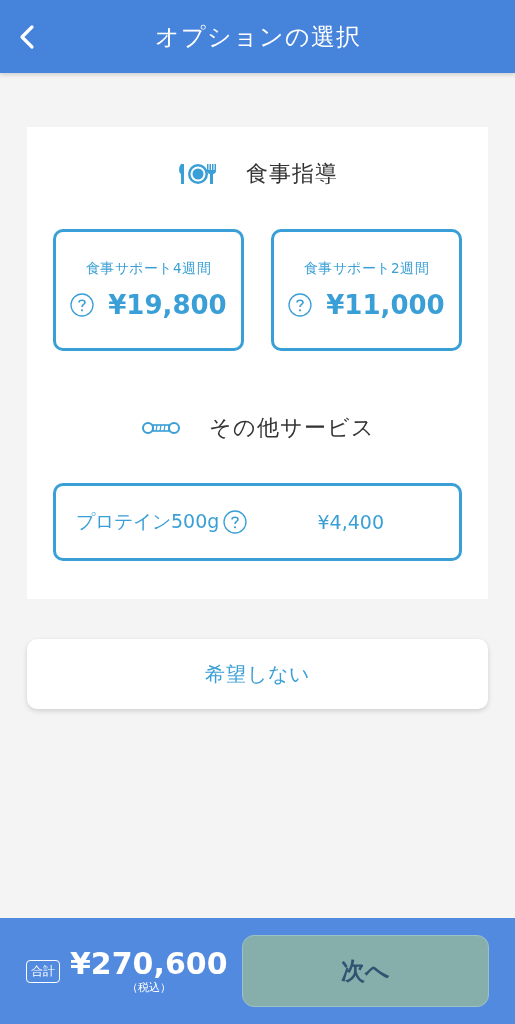  I want to click on section-title: その他サービス, so click(291, 428).